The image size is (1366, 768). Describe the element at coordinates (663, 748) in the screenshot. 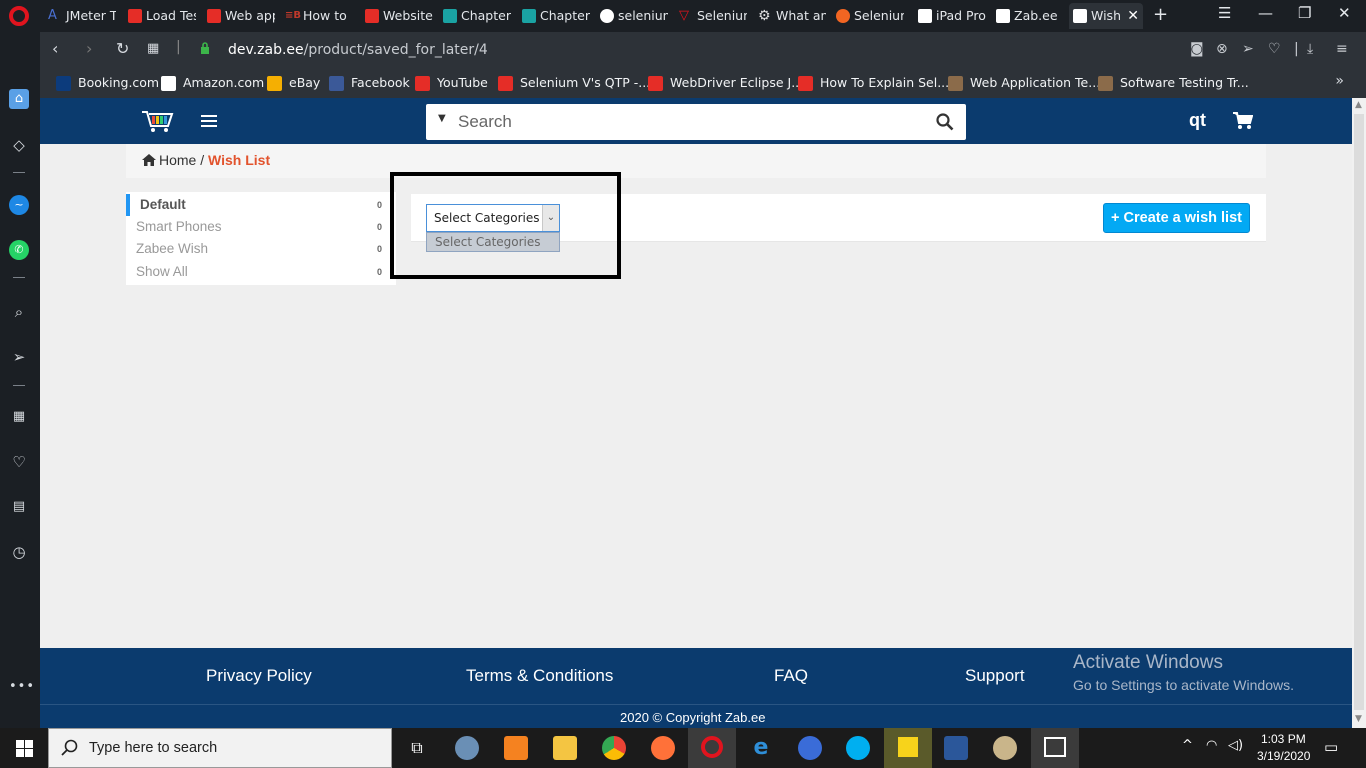

I see `firefox-icon` at that location.